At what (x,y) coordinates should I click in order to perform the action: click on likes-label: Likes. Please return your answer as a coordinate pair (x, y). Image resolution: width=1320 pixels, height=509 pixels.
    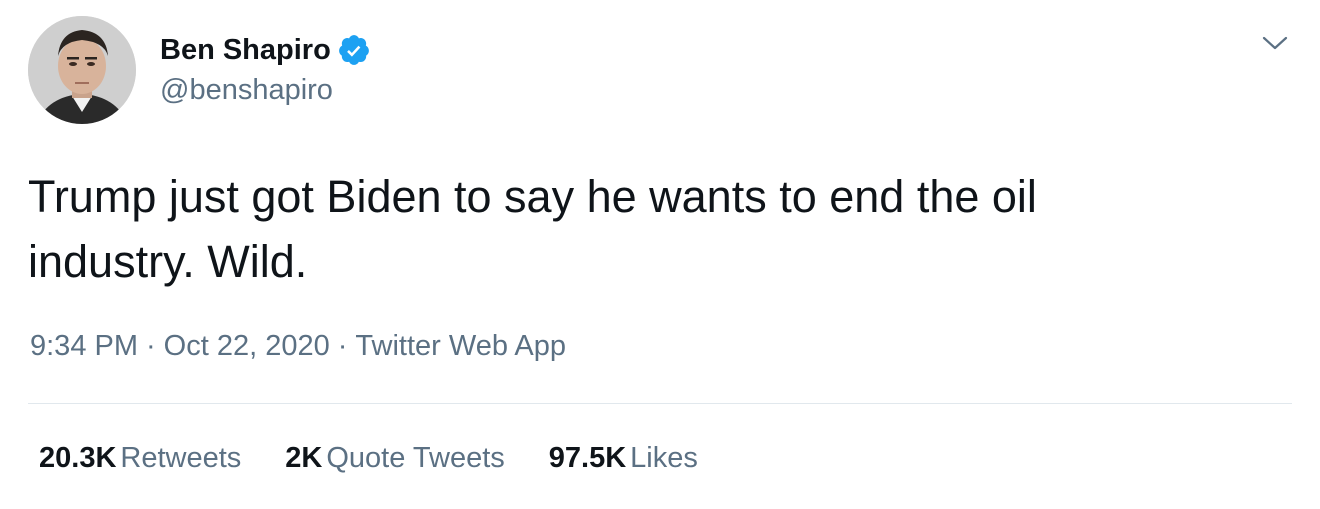
    Looking at the image, I should click on (664, 458).